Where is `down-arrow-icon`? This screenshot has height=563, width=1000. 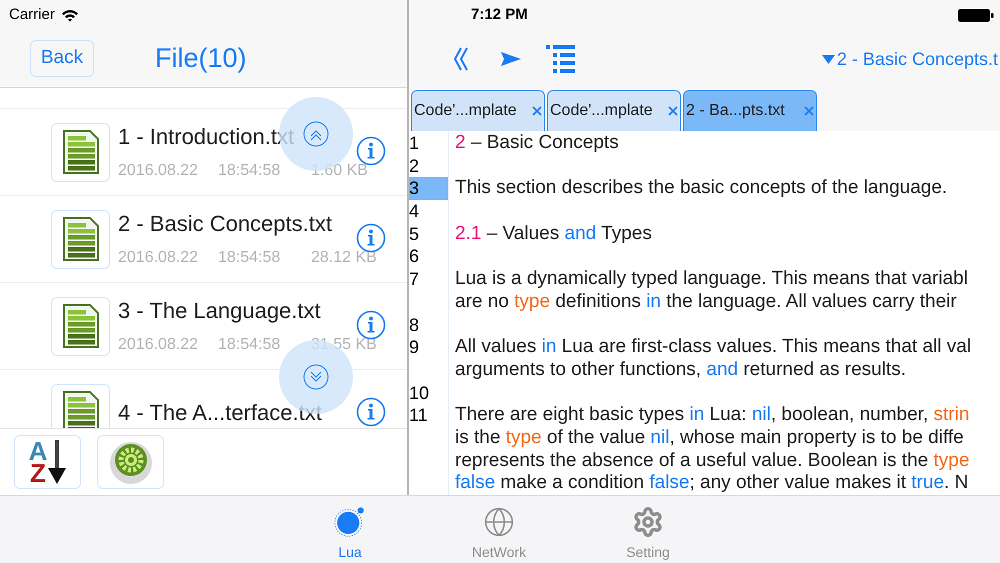
down-arrow-icon is located at coordinates (57, 462).